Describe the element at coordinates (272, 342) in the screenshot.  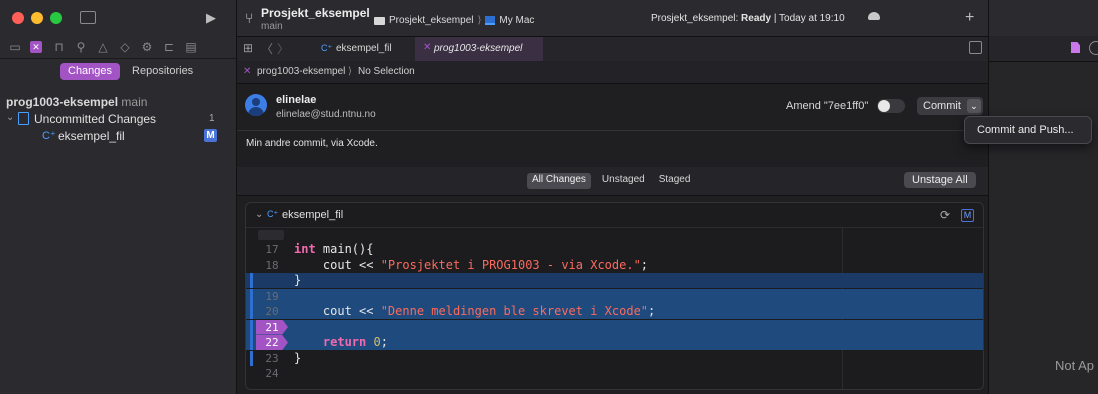
I see `line-number: 22` at that location.